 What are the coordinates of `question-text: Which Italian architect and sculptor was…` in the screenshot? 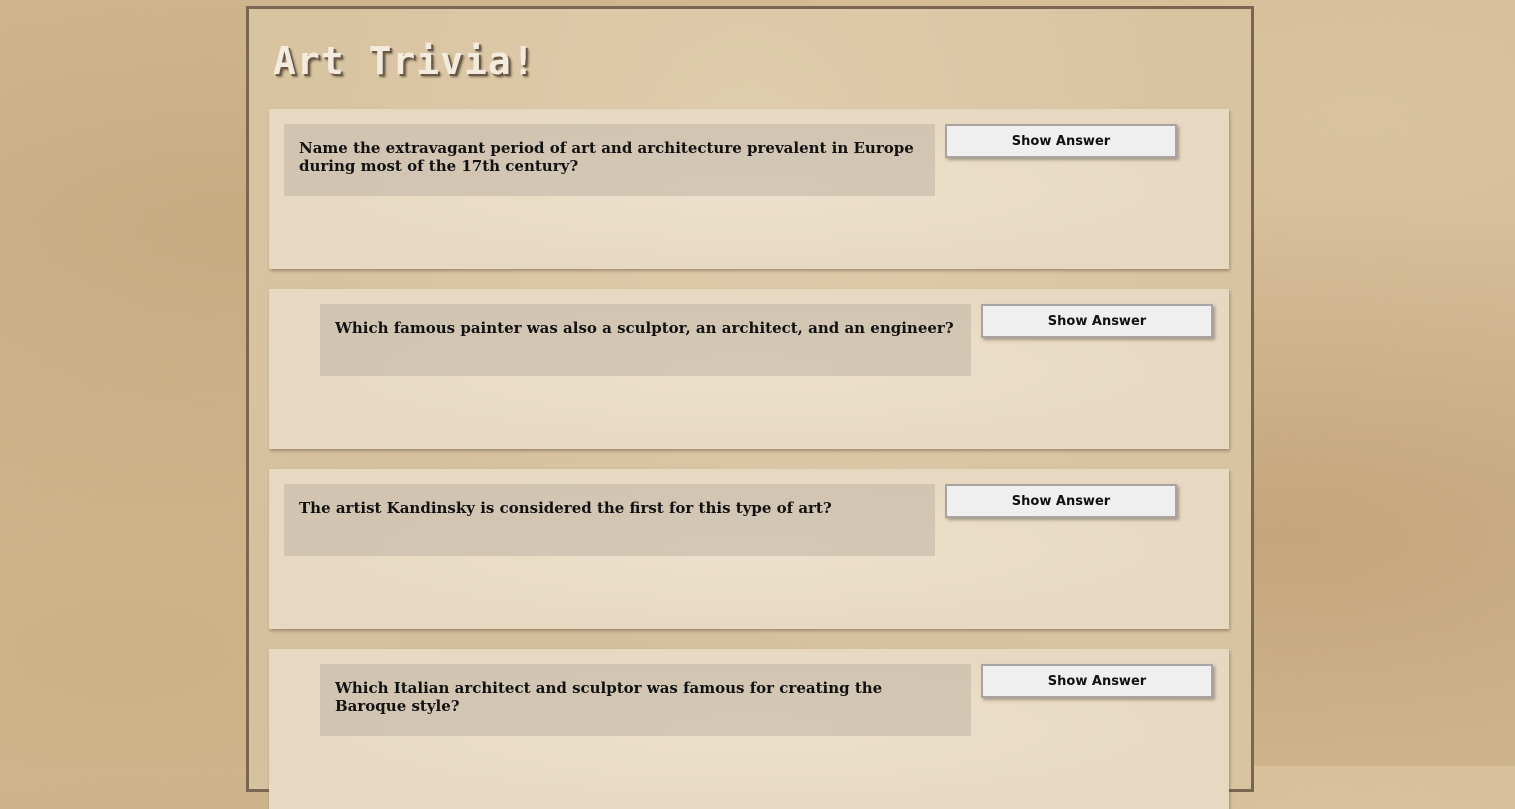 It's located at (609, 697).